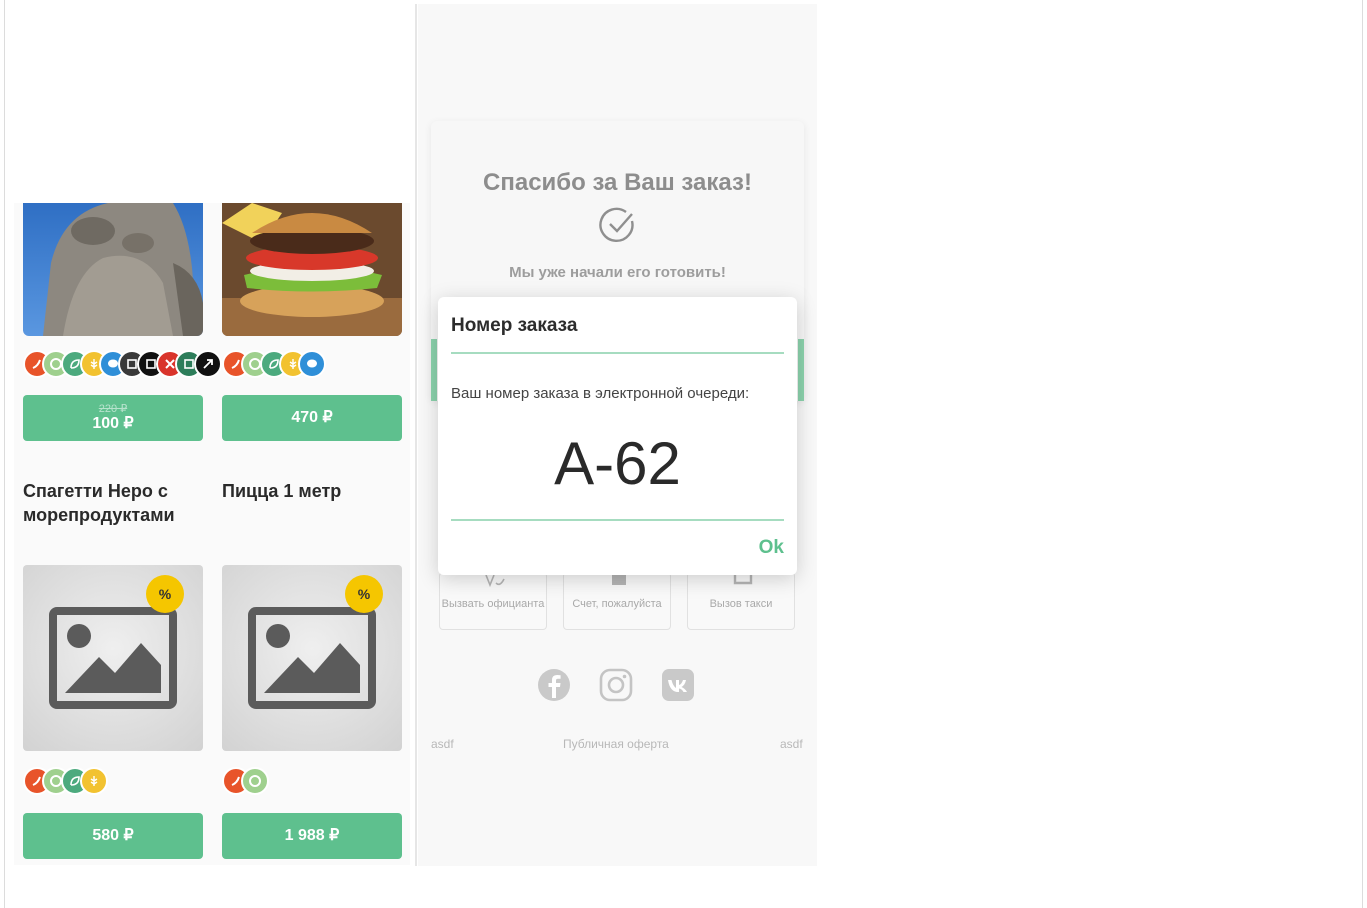  What do you see at coordinates (554, 685) in the screenshot?
I see `facebook-icon` at bounding box center [554, 685].